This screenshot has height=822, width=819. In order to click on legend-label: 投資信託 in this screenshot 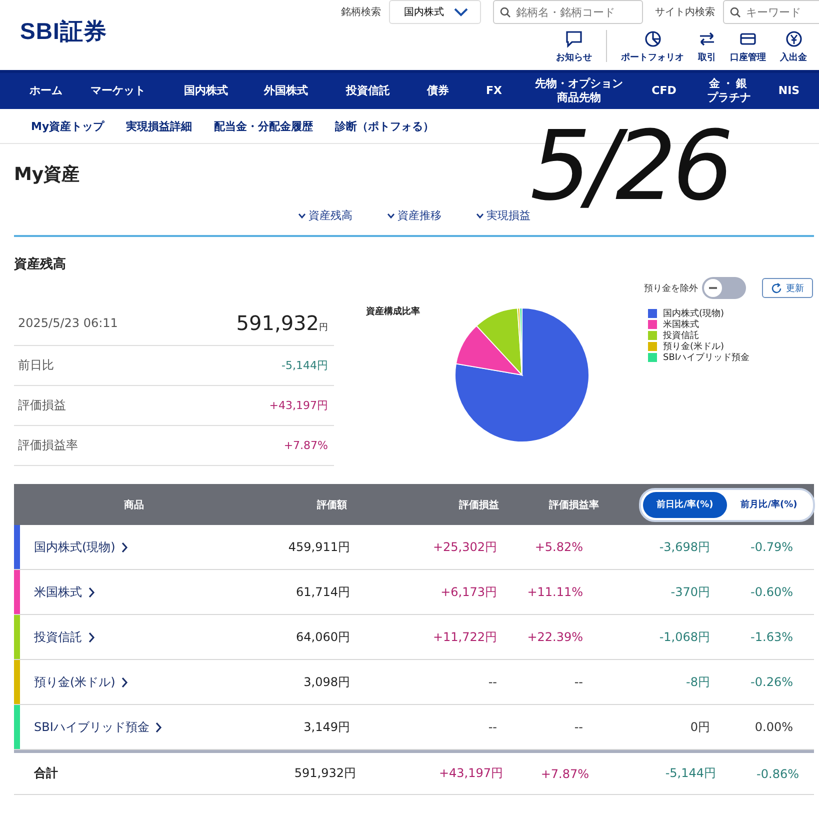, I will do `click(681, 336)`.